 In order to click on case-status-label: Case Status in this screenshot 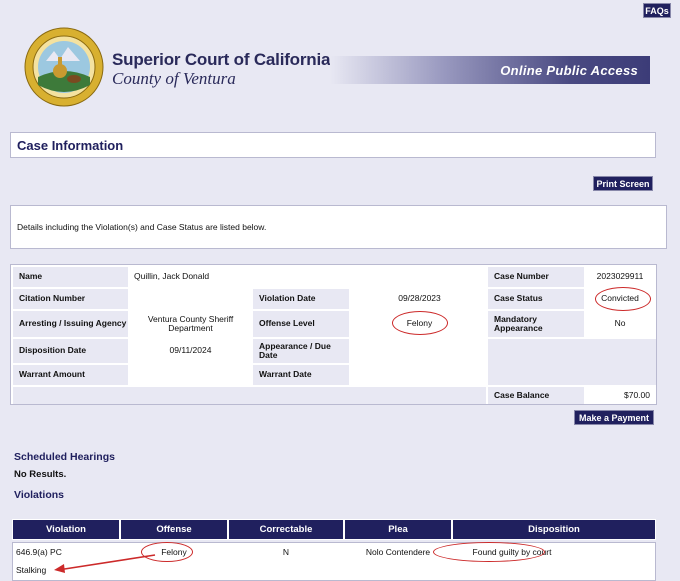, I will do `click(536, 299)`.